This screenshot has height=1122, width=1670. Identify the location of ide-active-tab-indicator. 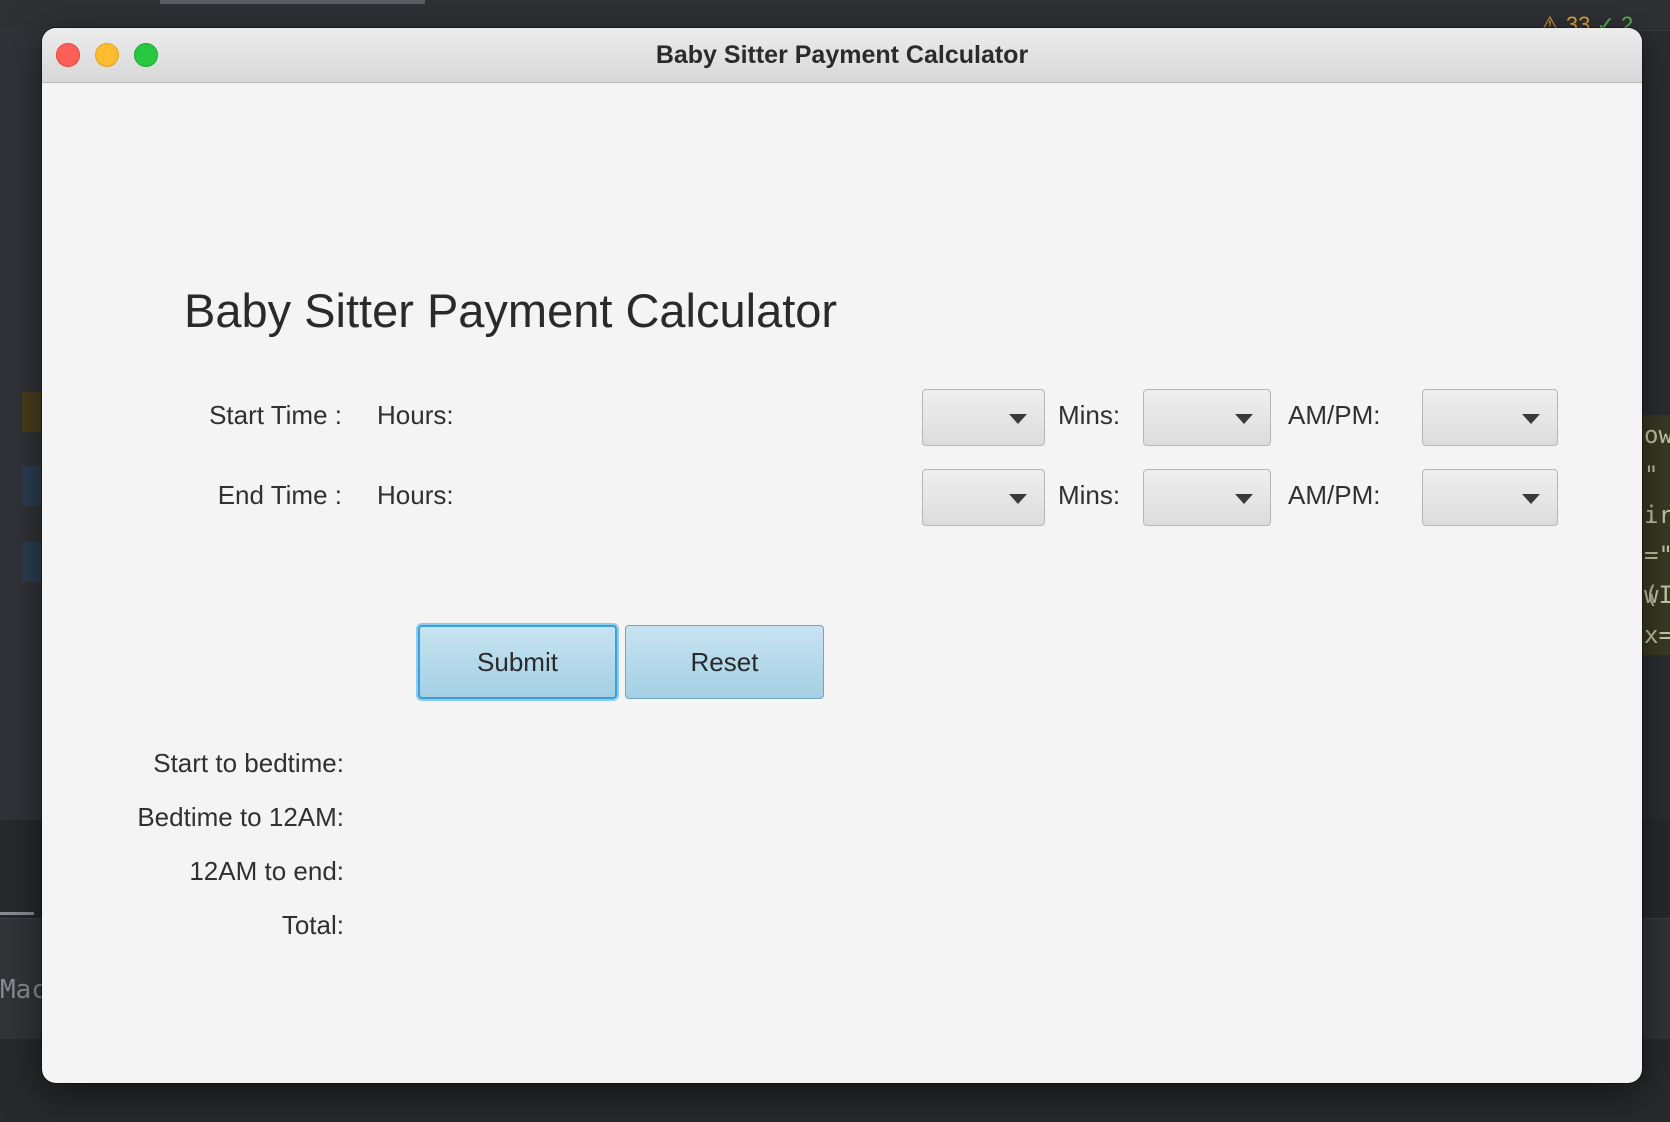
(17, 913).